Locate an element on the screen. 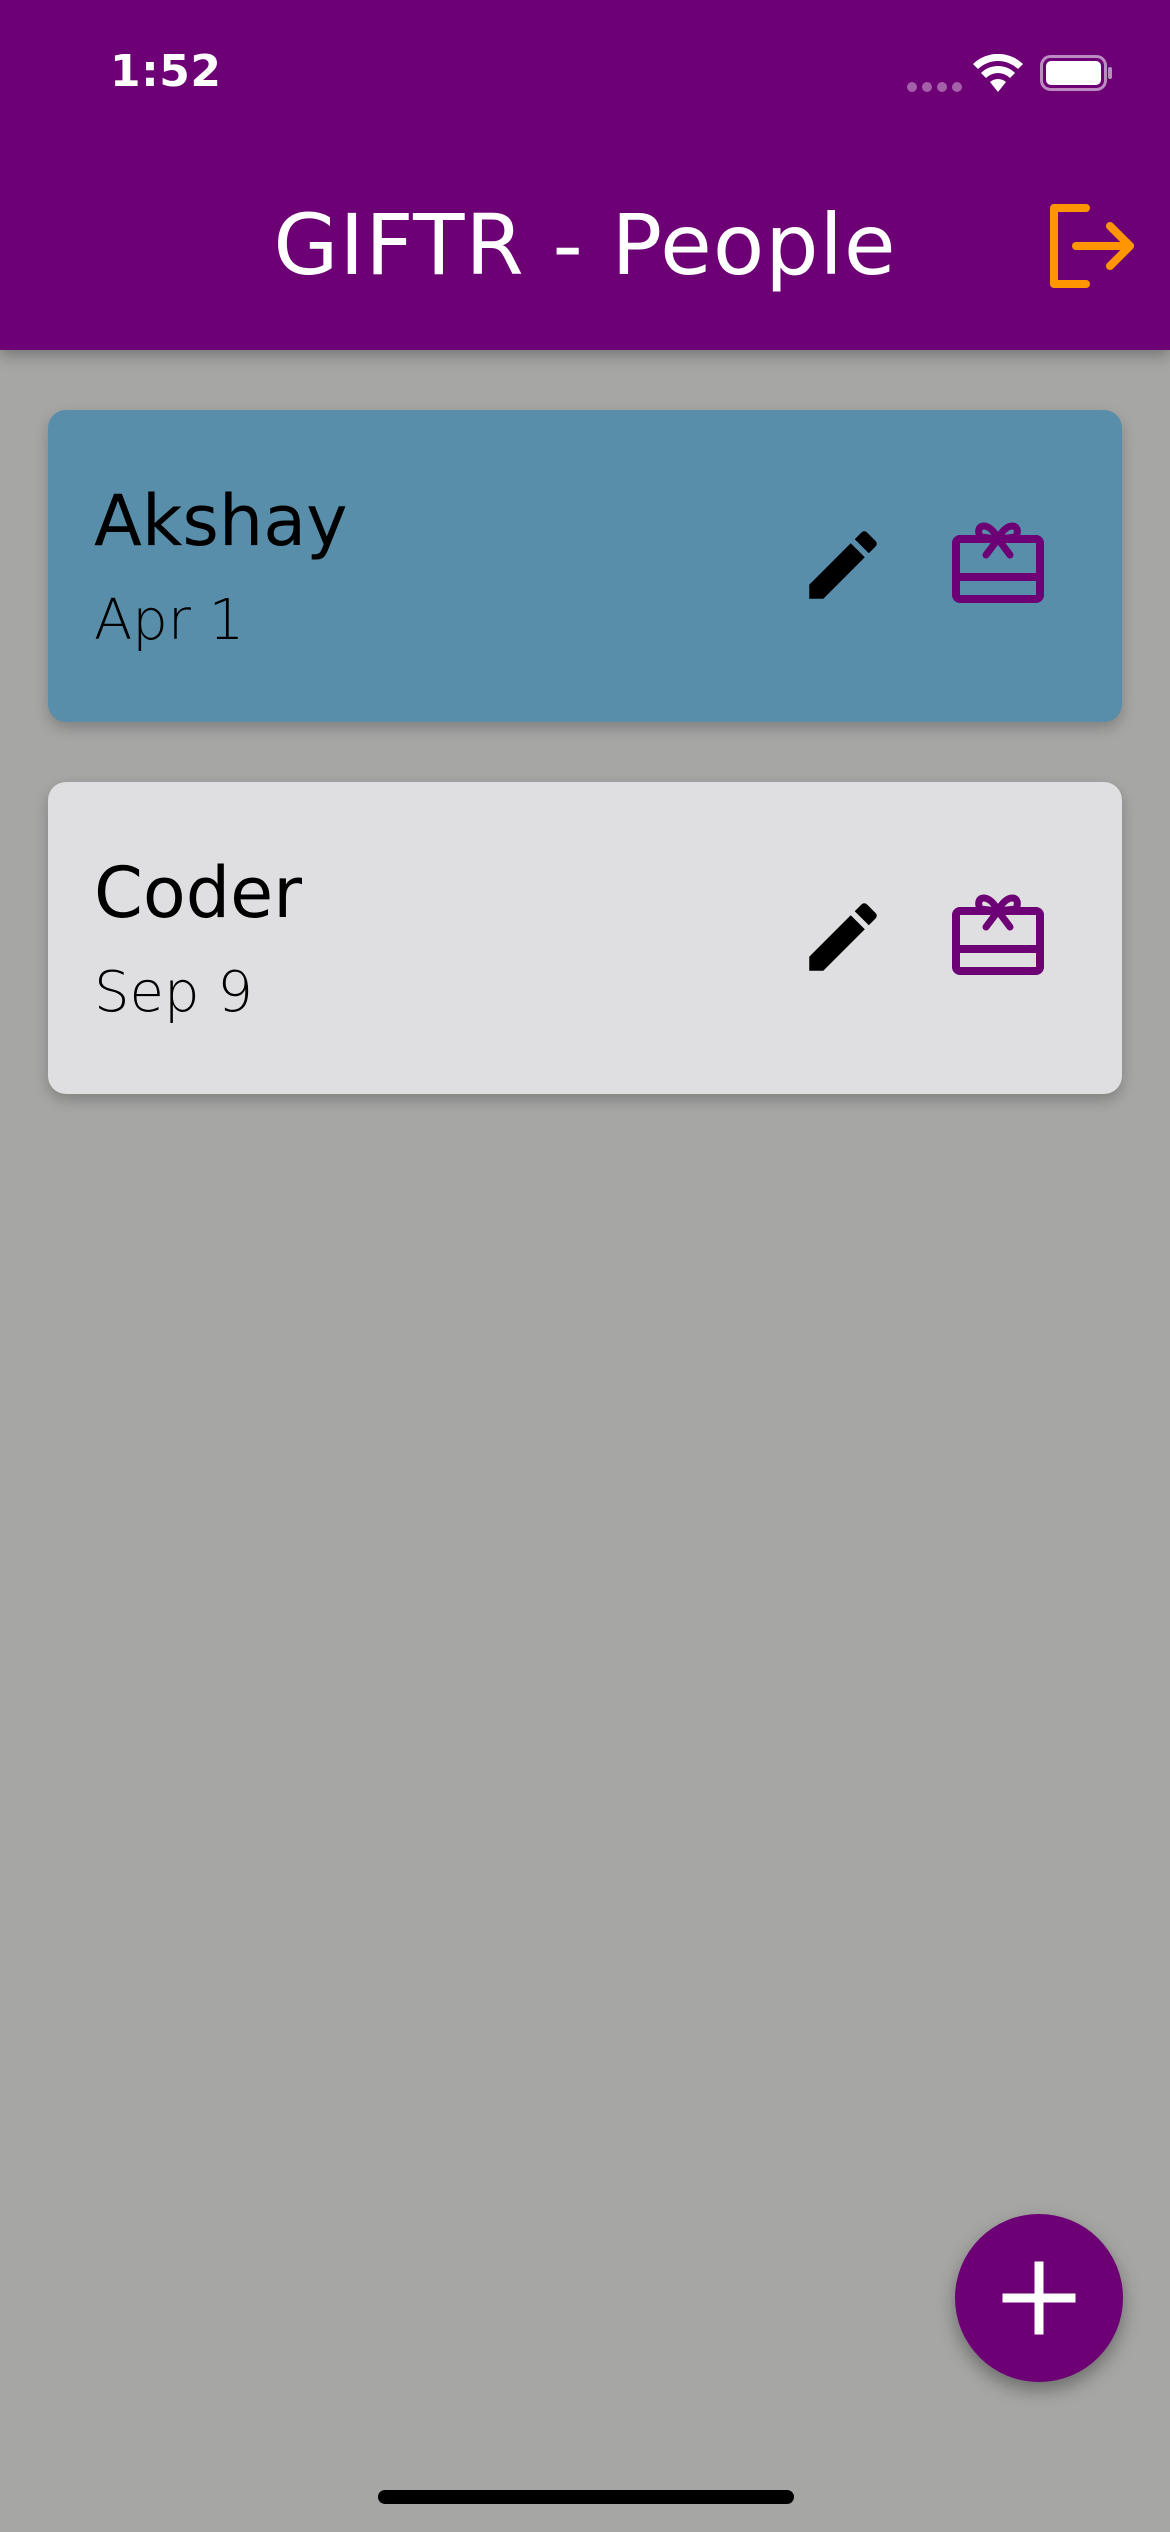 The image size is (1170, 2532). logout-button is located at coordinates (1090, 246).